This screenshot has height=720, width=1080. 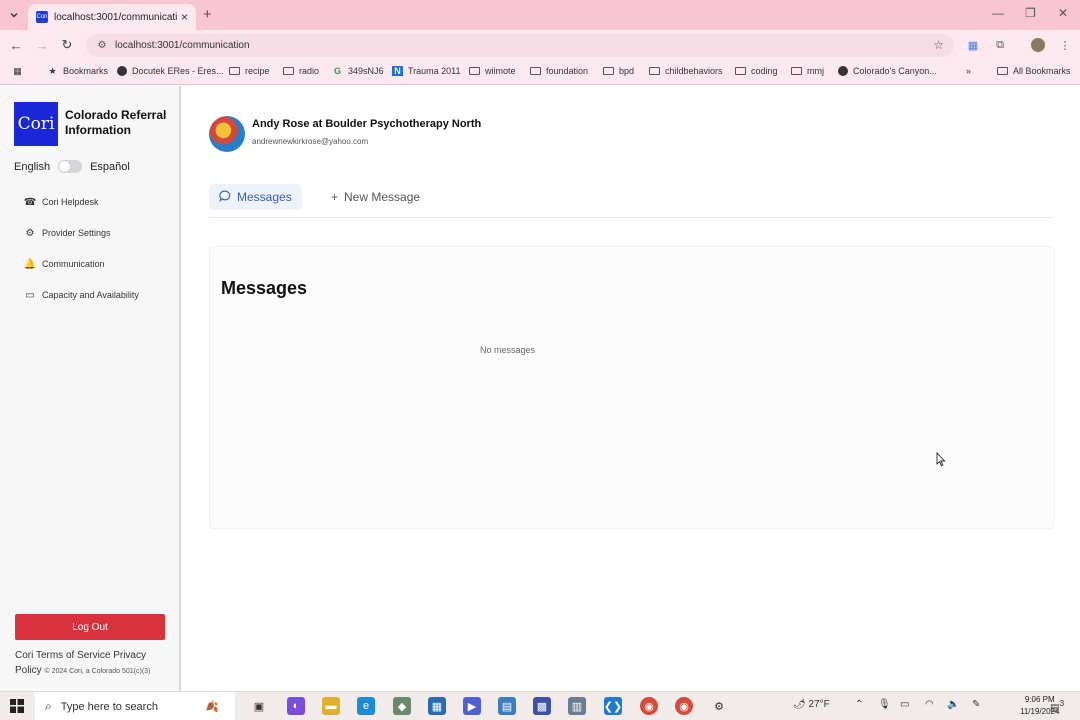 What do you see at coordinates (17, 707) in the screenshot?
I see `windows-start-icon` at bounding box center [17, 707].